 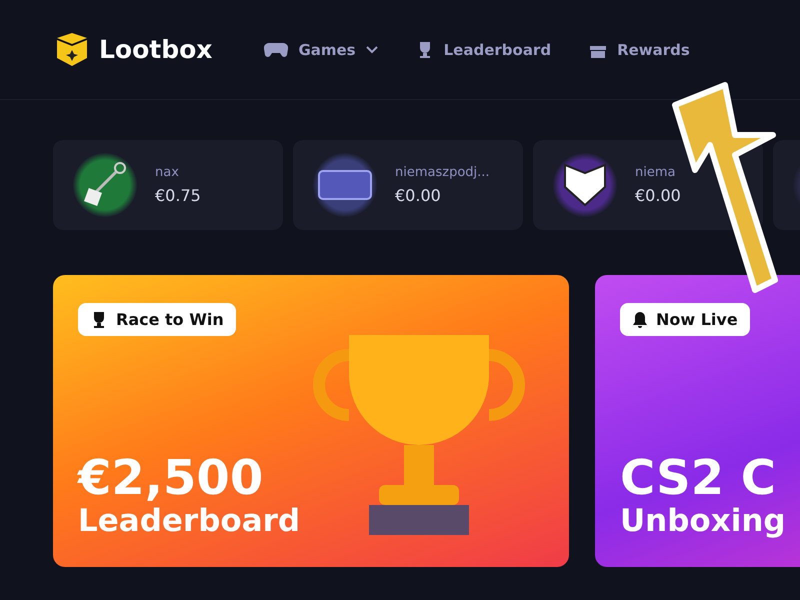 What do you see at coordinates (685, 319) in the screenshot?
I see `banner-tag: Now Live` at bounding box center [685, 319].